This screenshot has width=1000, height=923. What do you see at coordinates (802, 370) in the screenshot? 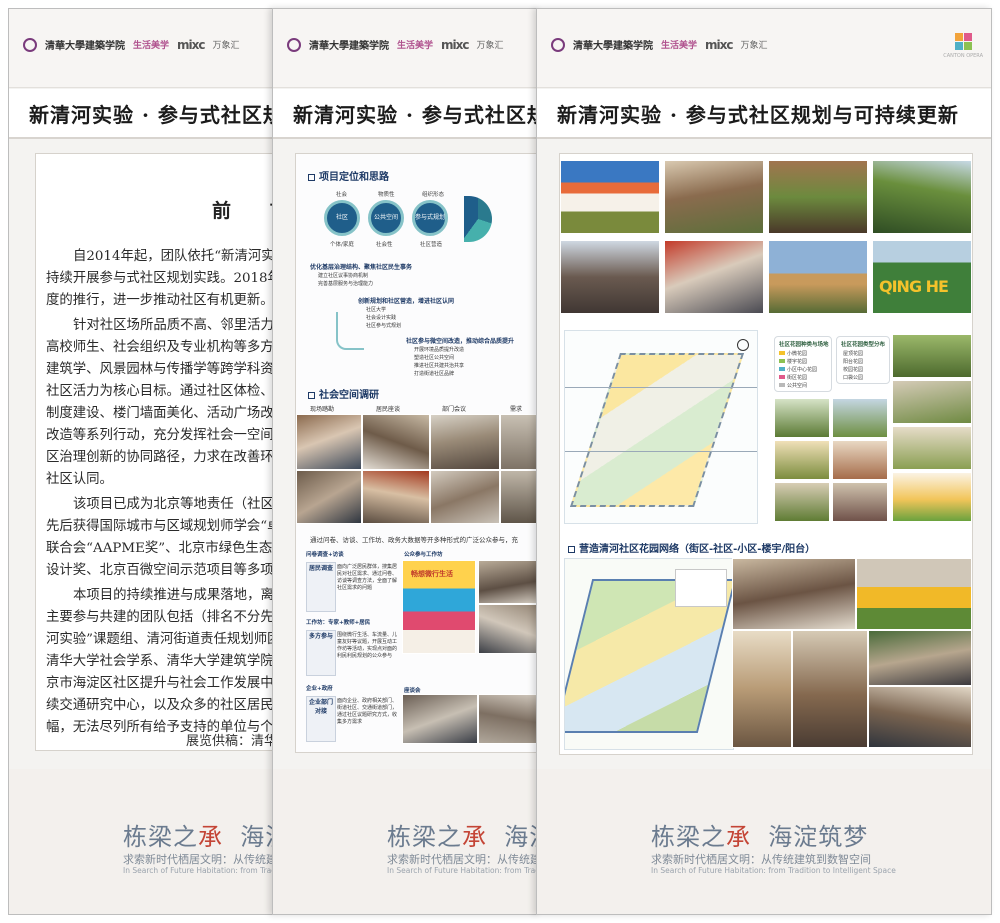
I see `legend-item: 小区中心花园` at bounding box center [802, 370].